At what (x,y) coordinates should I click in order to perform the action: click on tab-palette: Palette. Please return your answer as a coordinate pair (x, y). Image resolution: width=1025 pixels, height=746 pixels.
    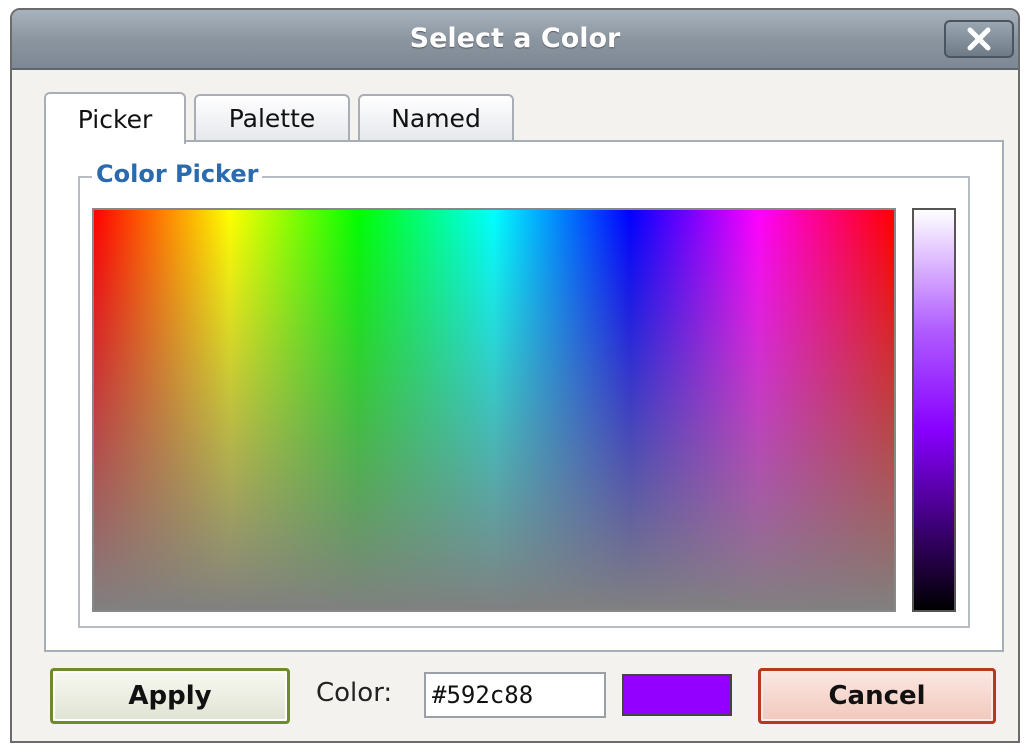
    Looking at the image, I should click on (272, 117).